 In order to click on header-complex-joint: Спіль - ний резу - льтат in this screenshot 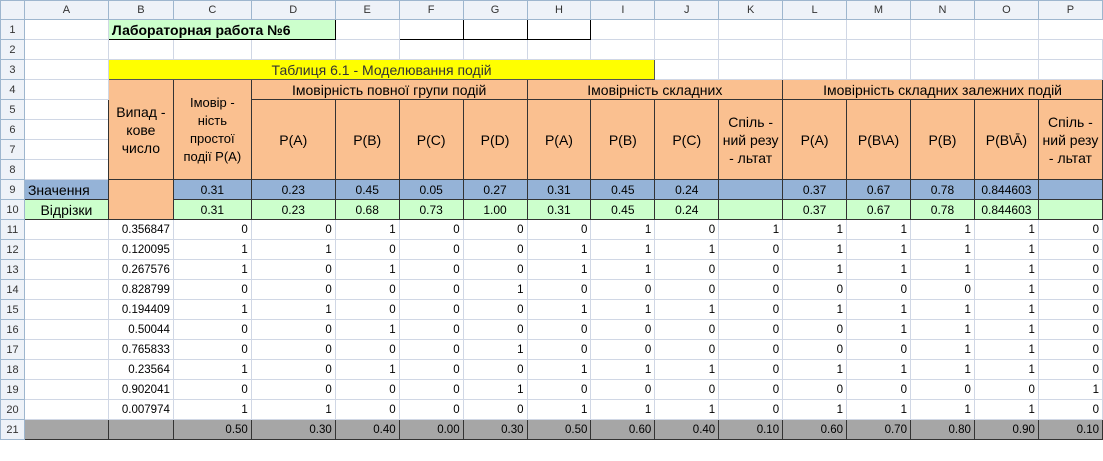, I will do `click(751, 139)`.